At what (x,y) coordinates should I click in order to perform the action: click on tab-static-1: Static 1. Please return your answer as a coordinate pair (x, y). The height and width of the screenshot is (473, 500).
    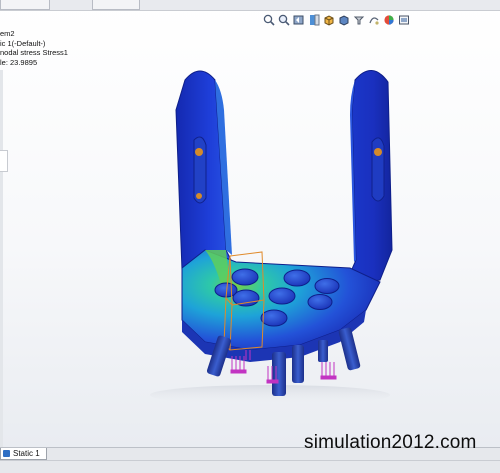
    Looking at the image, I should click on (23, 454).